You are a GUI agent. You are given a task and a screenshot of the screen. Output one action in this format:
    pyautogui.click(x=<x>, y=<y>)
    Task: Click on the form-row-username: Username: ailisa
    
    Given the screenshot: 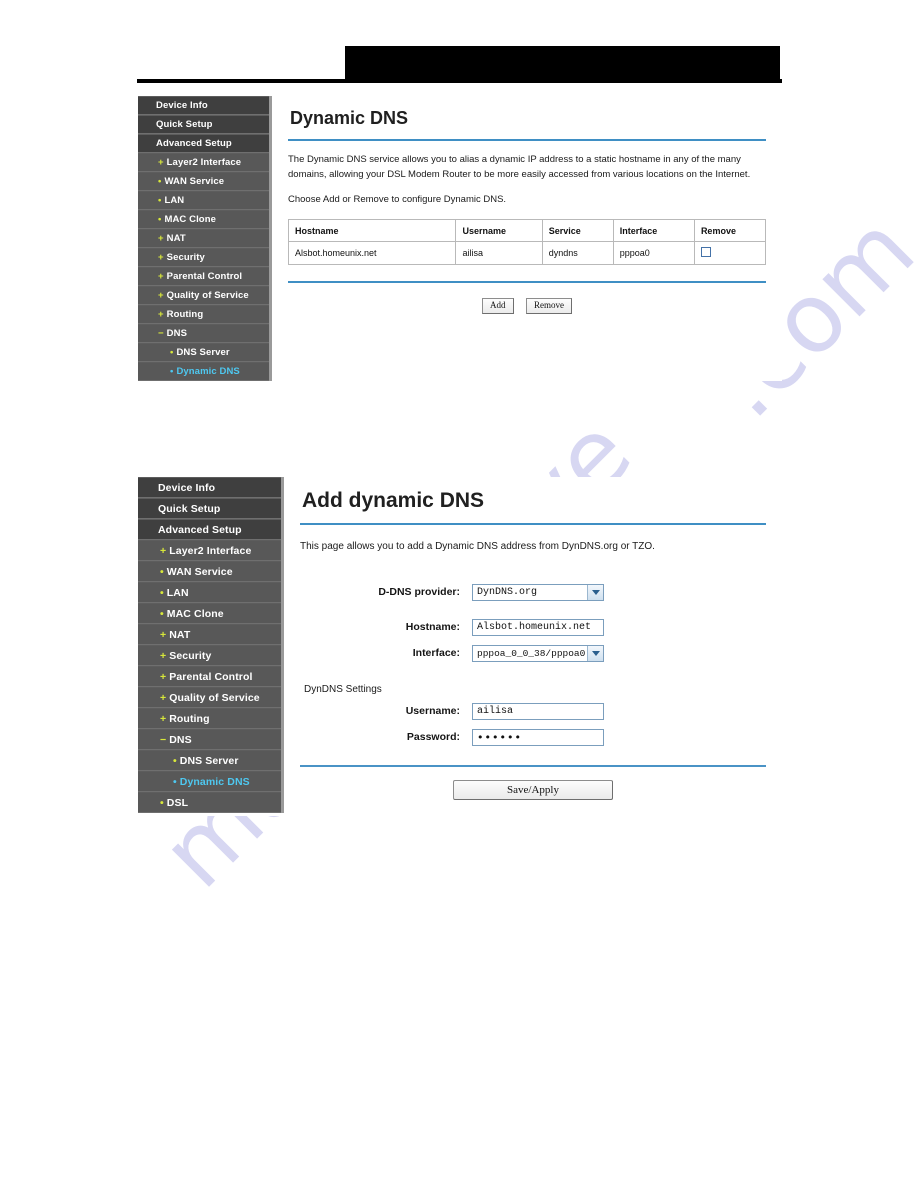 What is the action you would take?
    pyautogui.click(x=533, y=711)
    